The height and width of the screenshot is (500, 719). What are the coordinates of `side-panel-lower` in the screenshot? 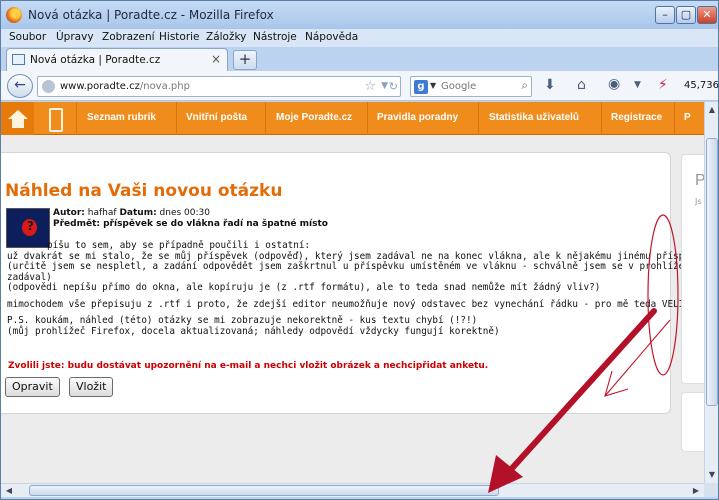 It's located at (692, 422).